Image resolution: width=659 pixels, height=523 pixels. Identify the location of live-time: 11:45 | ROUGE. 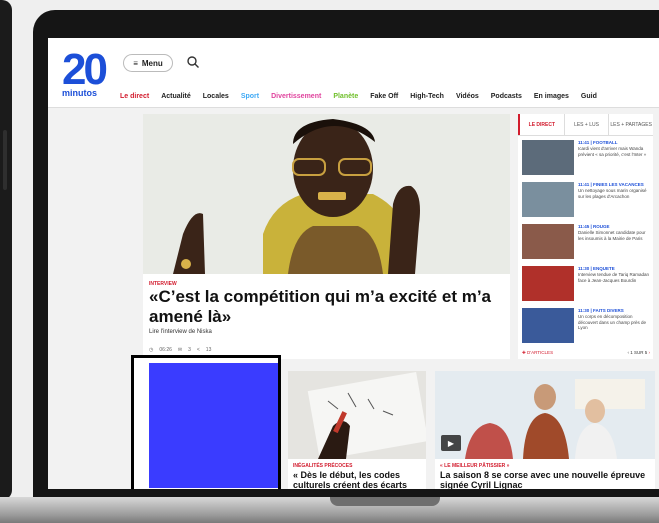
(594, 226).